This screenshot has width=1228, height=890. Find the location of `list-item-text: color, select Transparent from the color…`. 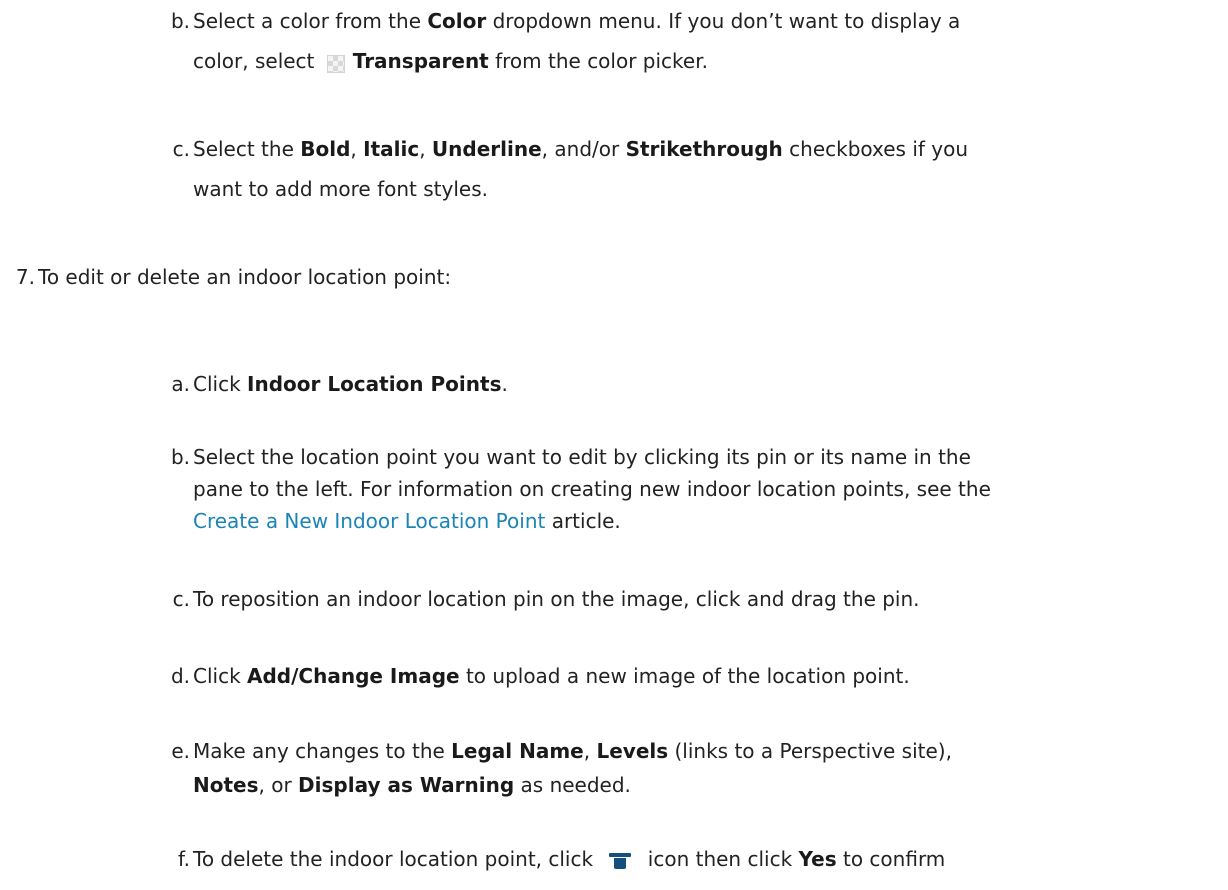

list-item-text: color, select Transparent from the color… is located at coordinates (450, 61).